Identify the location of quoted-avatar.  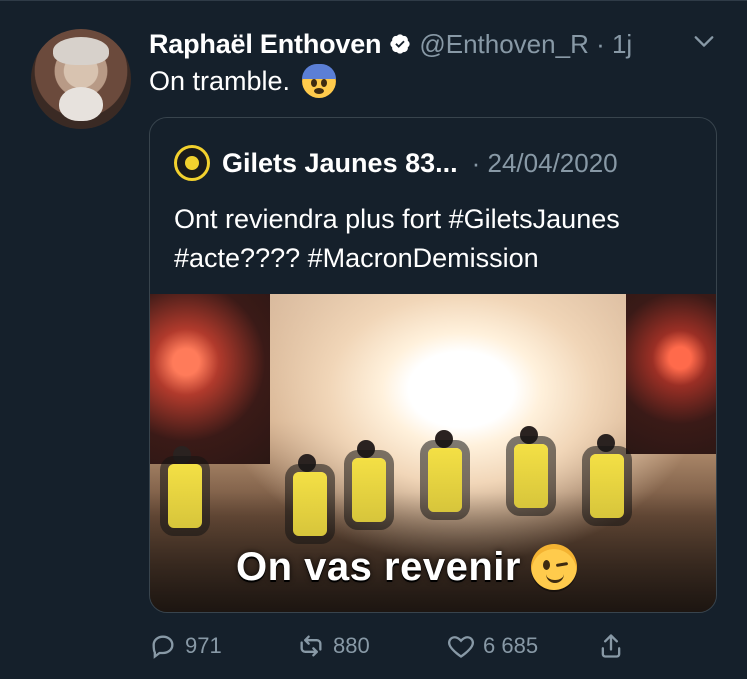
(192, 163).